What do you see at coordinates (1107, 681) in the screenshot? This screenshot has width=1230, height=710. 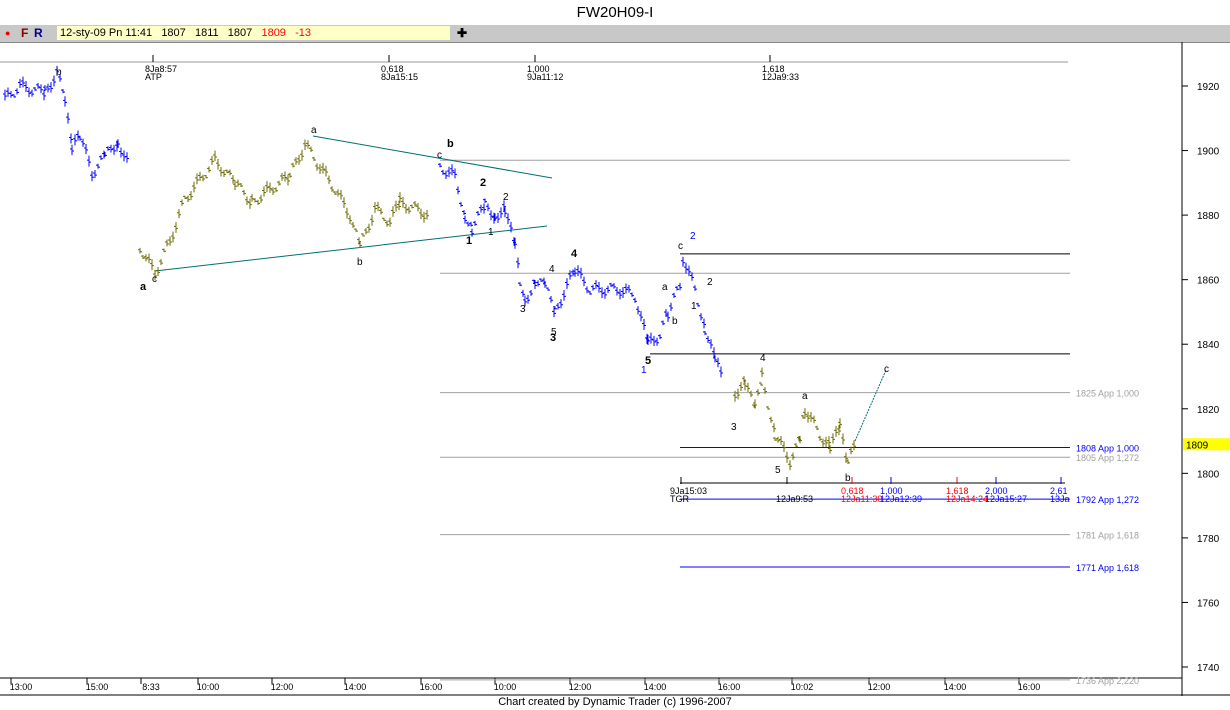 I see `level-label: 1736 App 2,220` at bounding box center [1107, 681].